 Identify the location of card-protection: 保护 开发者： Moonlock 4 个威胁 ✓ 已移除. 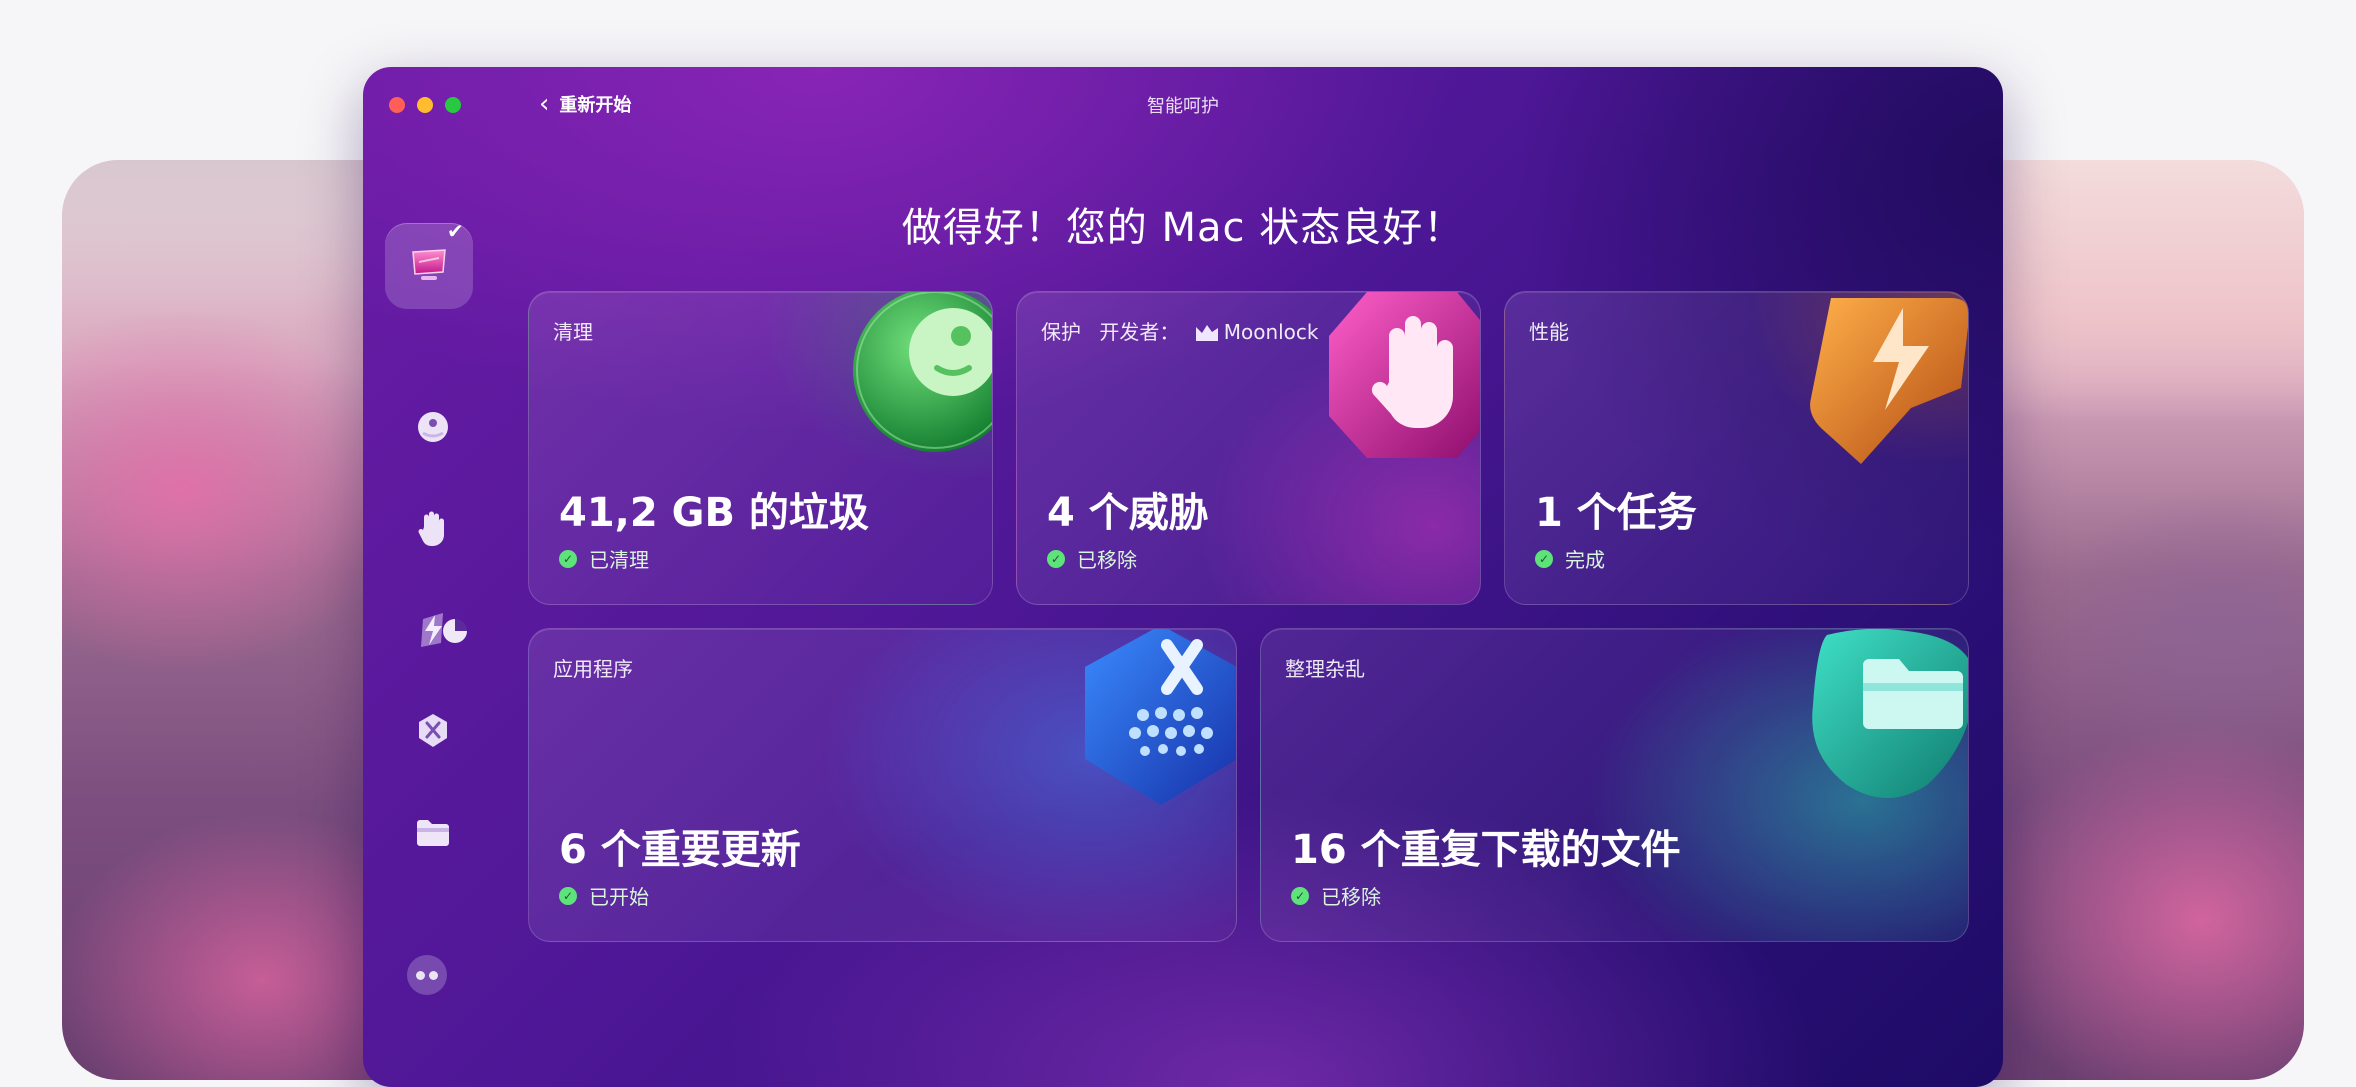
(1248, 448).